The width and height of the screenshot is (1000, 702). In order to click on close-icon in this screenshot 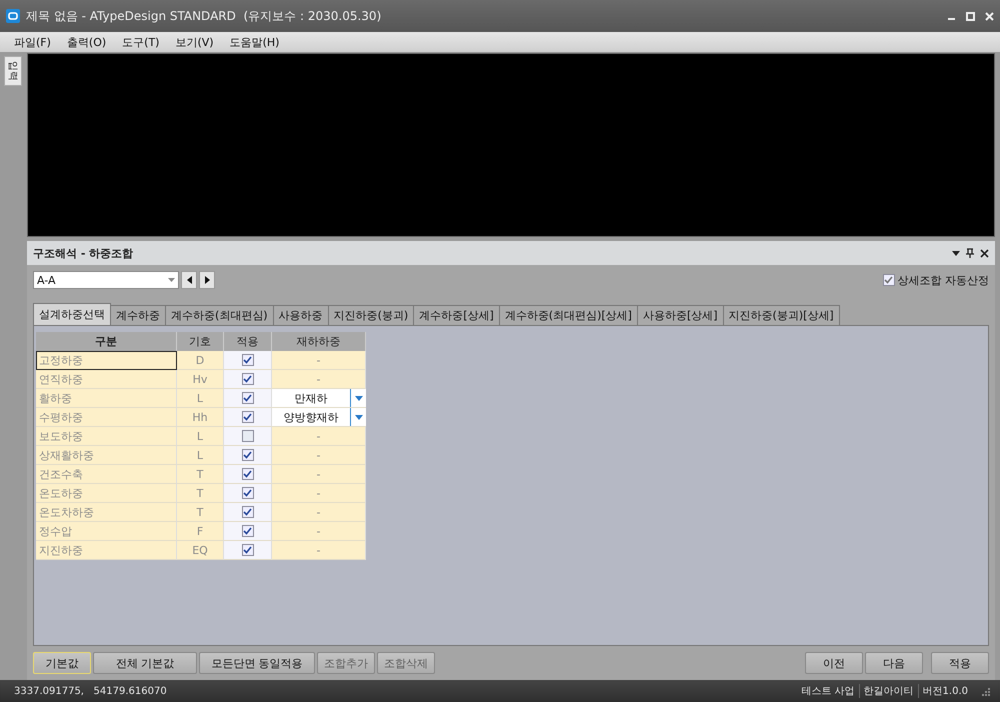, I will do `click(984, 253)`.